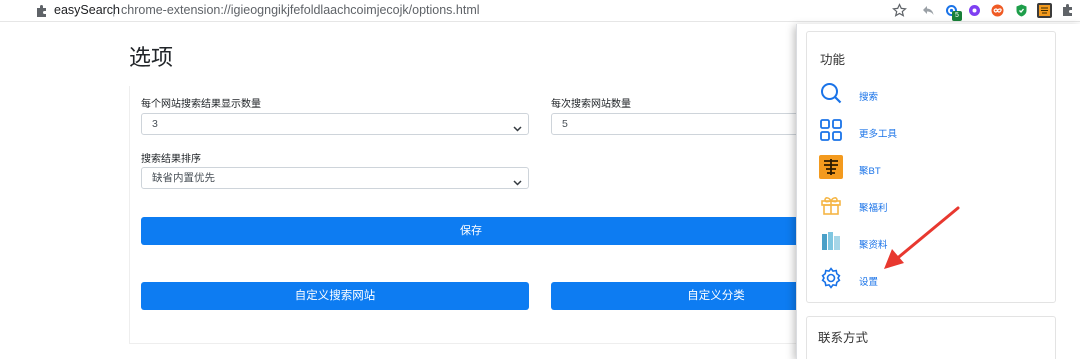 The image size is (1080, 359). Describe the element at coordinates (471, 231) in the screenshot. I see `save-button: 保存` at that location.